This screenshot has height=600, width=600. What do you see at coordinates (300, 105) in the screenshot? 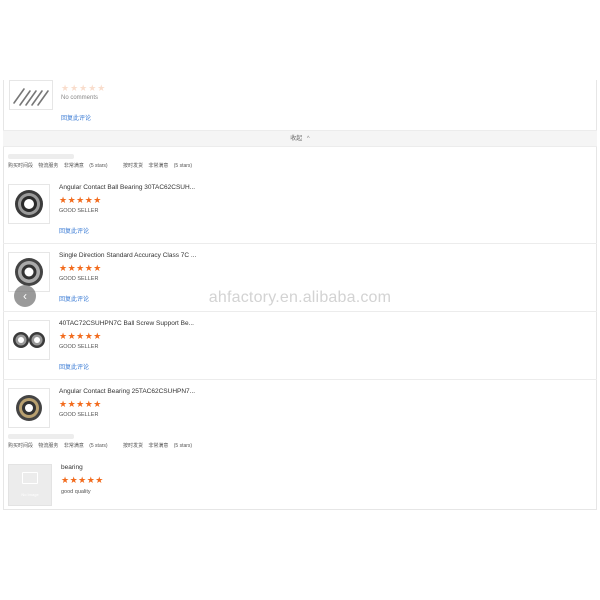
I see `top-review: ★★★★★ No comments 回复此评论` at bounding box center [300, 105].